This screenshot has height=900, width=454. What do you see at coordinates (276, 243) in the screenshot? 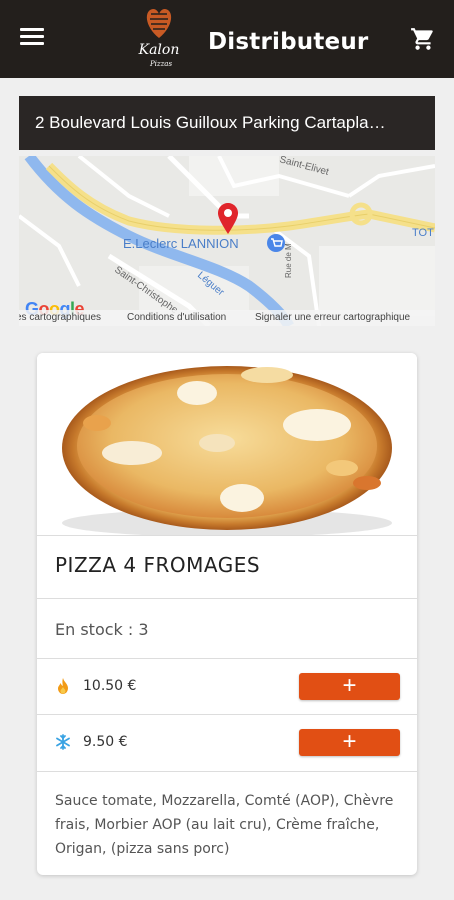
I see `shopping-place-icon` at bounding box center [276, 243].